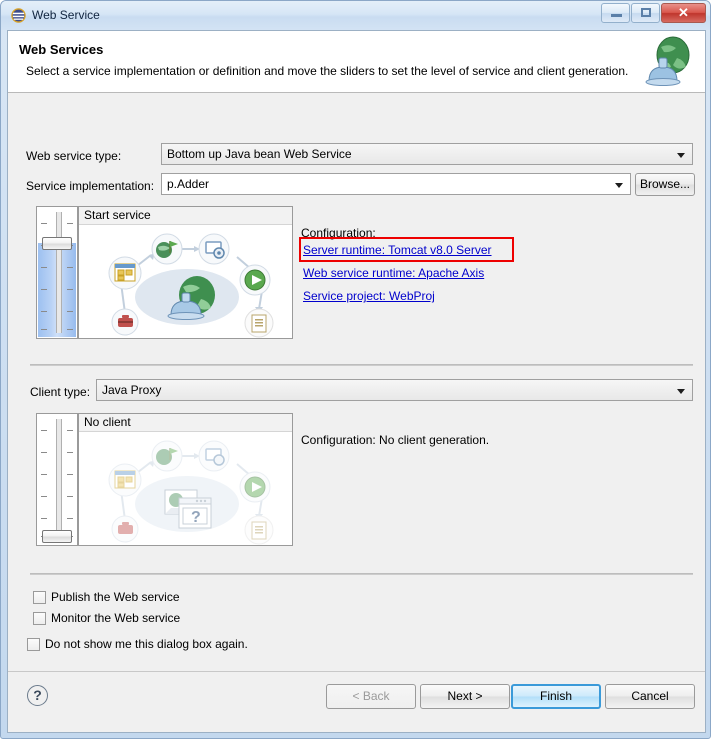 The width and height of the screenshot is (711, 739). I want to click on link-service-project: Service project: WebProj, so click(369, 296).